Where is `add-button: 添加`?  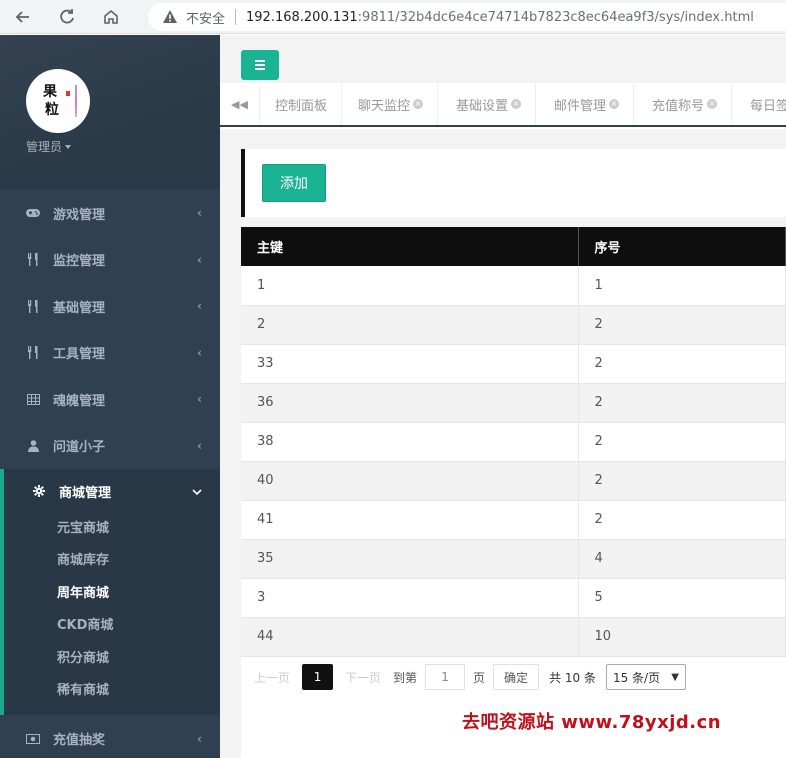 add-button: 添加 is located at coordinates (294, 183).